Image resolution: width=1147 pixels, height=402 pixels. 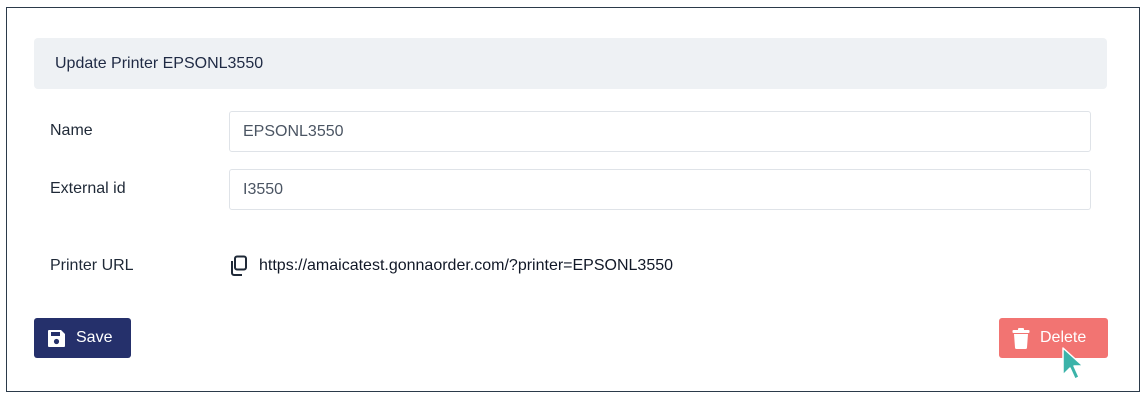 What do you see at coordinates (239, 266) in the screenshot?
I see `copy-icon` at bounding box center [239, 266].